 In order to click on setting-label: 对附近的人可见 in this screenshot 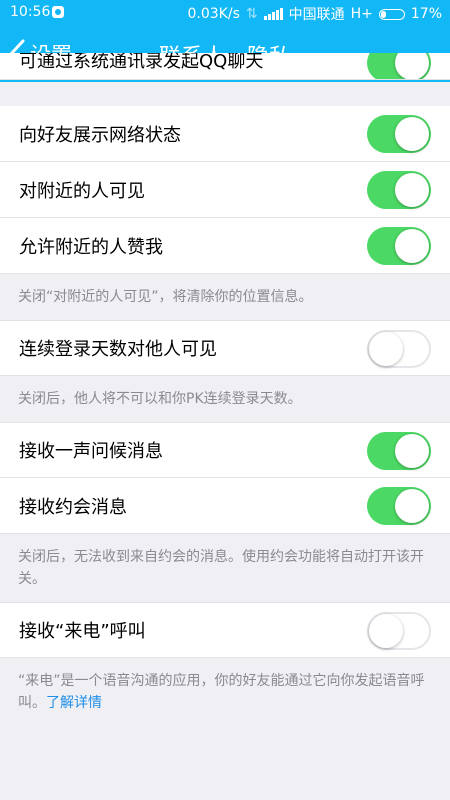, I will do `click(82, 191)`.